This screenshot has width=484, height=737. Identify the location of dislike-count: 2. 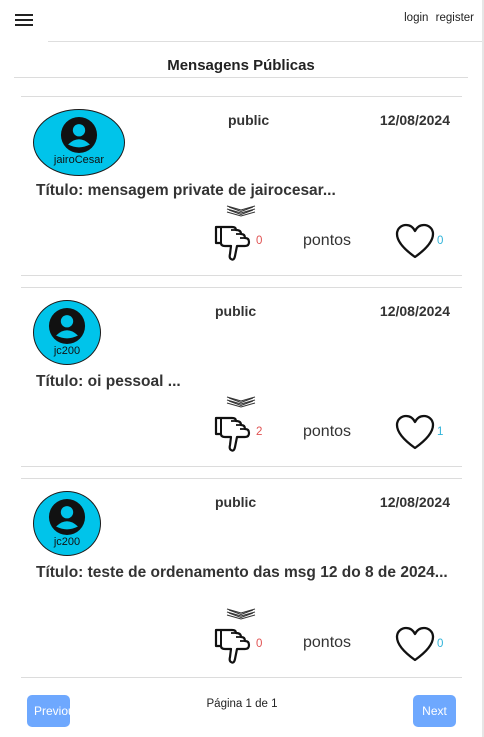
(259, 432).